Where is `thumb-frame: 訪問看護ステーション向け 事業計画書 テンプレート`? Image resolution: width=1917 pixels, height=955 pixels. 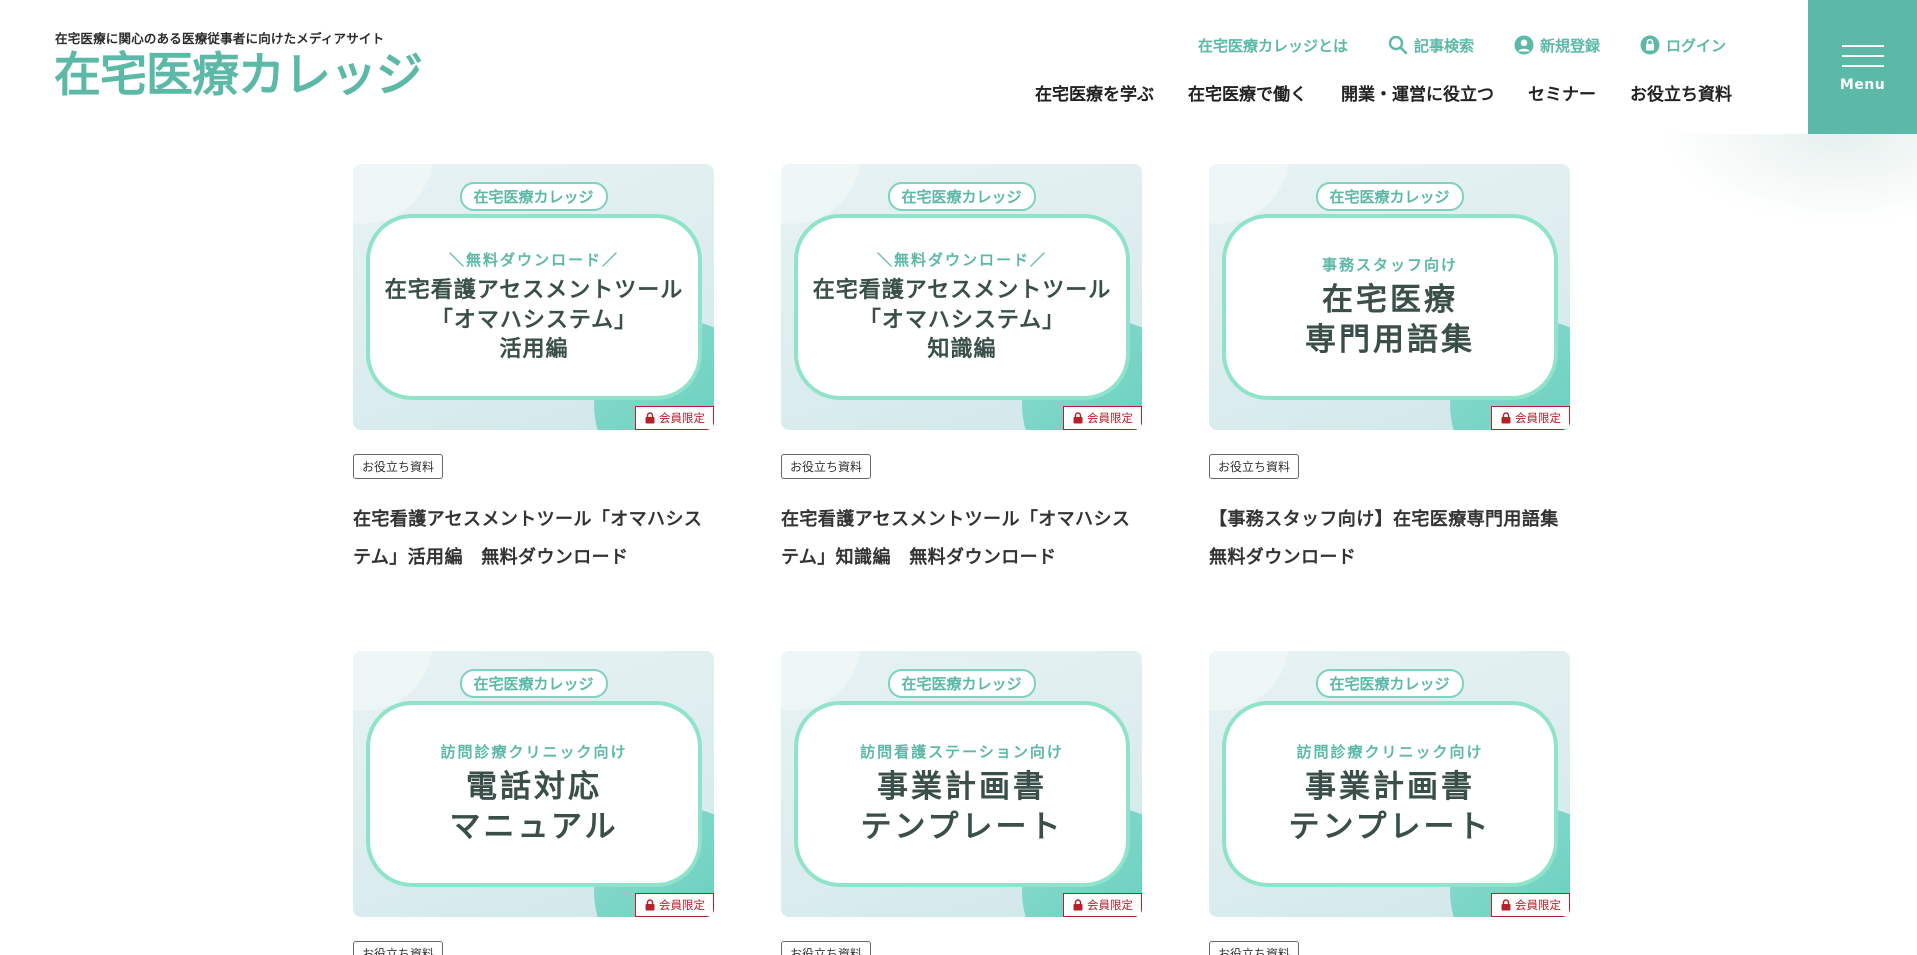 thumb-frame: 訪問看護ステーション向け 事業計画書 テンプレート is located at coordinates (962, 794).